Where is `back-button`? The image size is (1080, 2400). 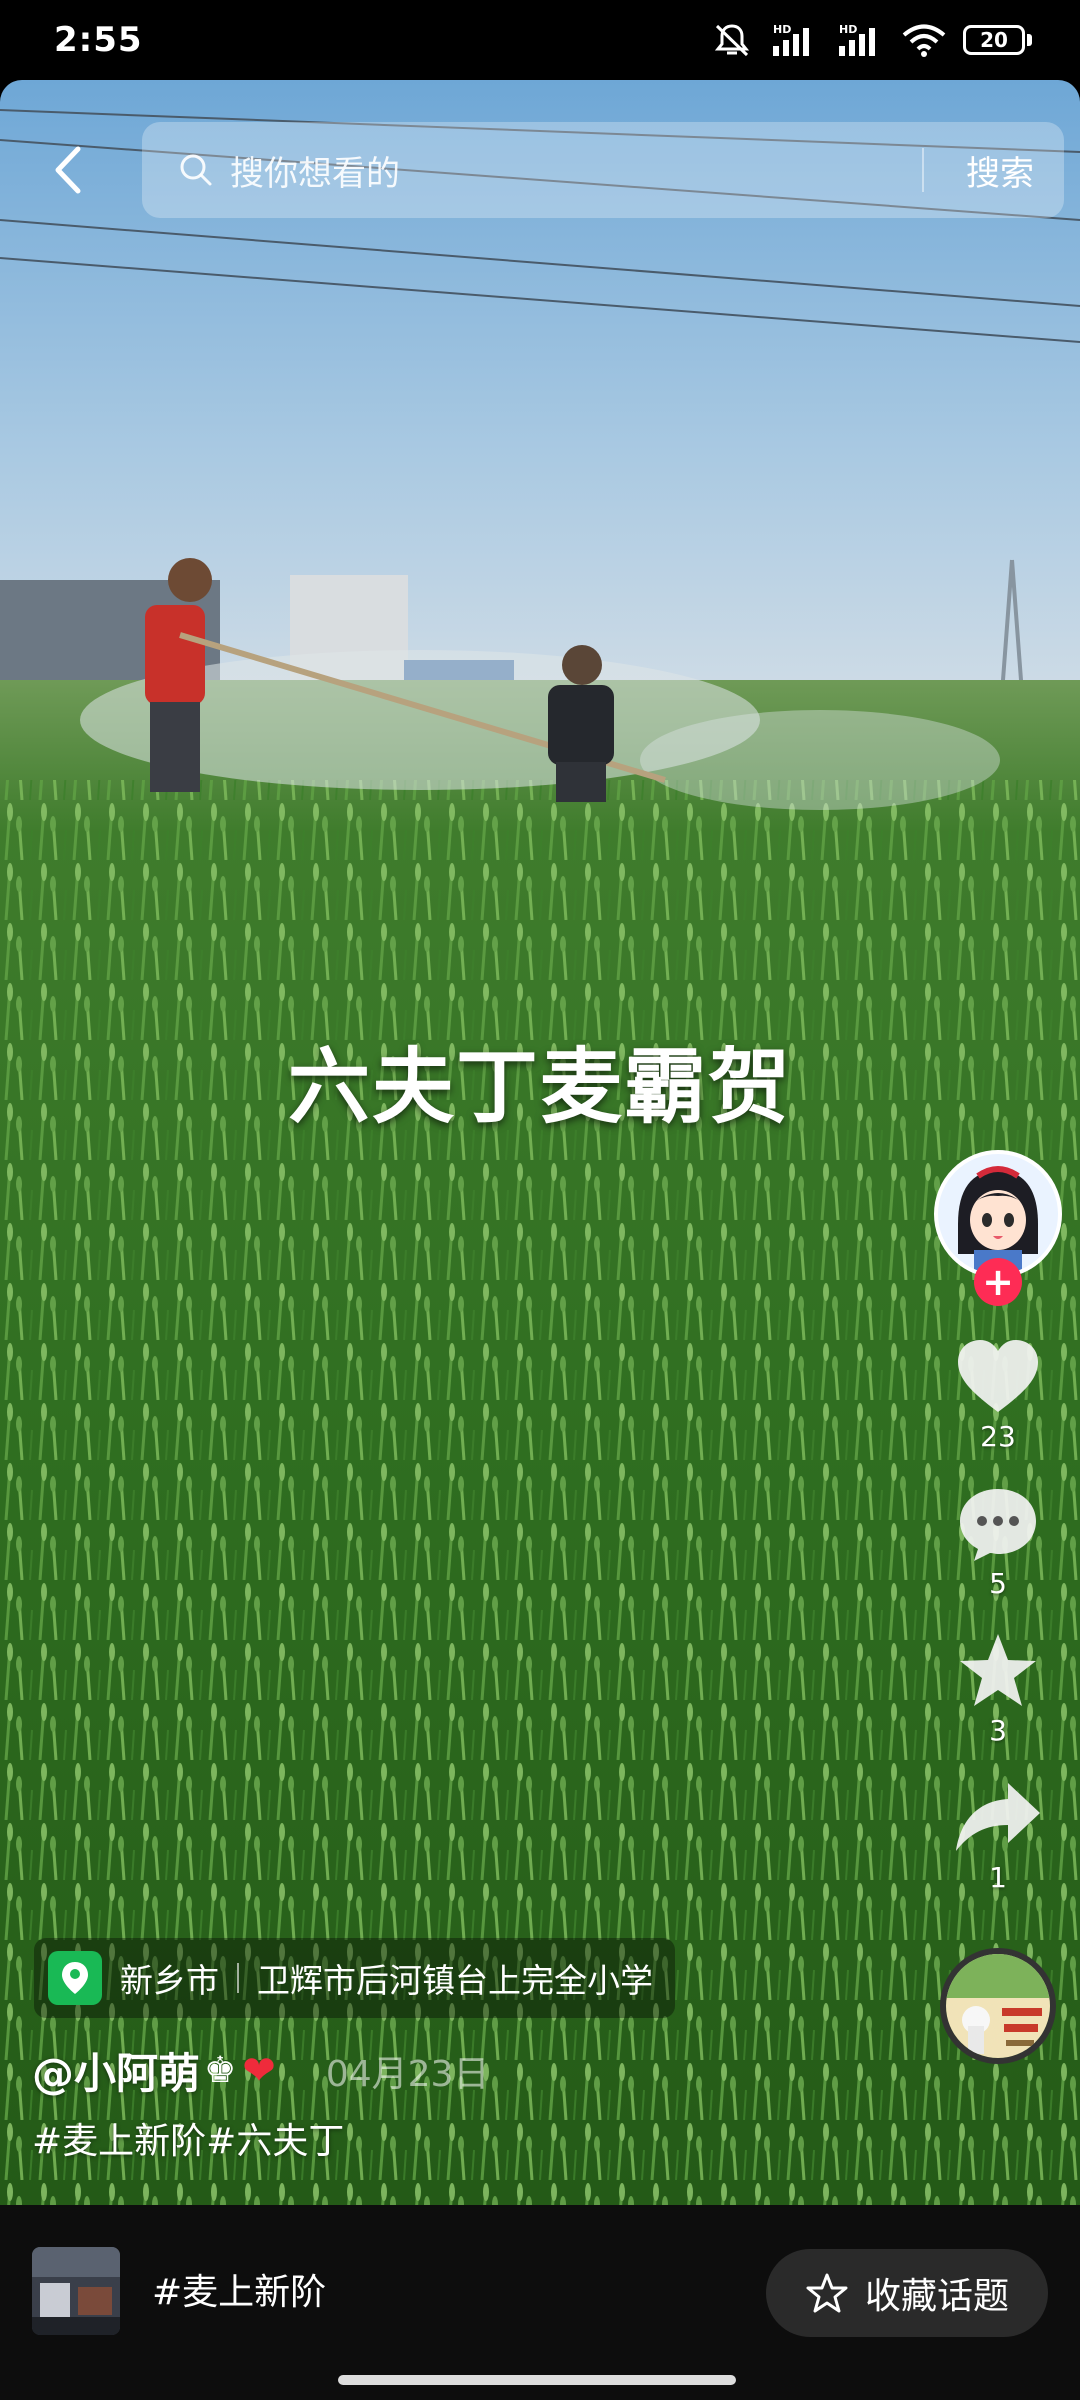 back-button is located at coordinates (68, 170).